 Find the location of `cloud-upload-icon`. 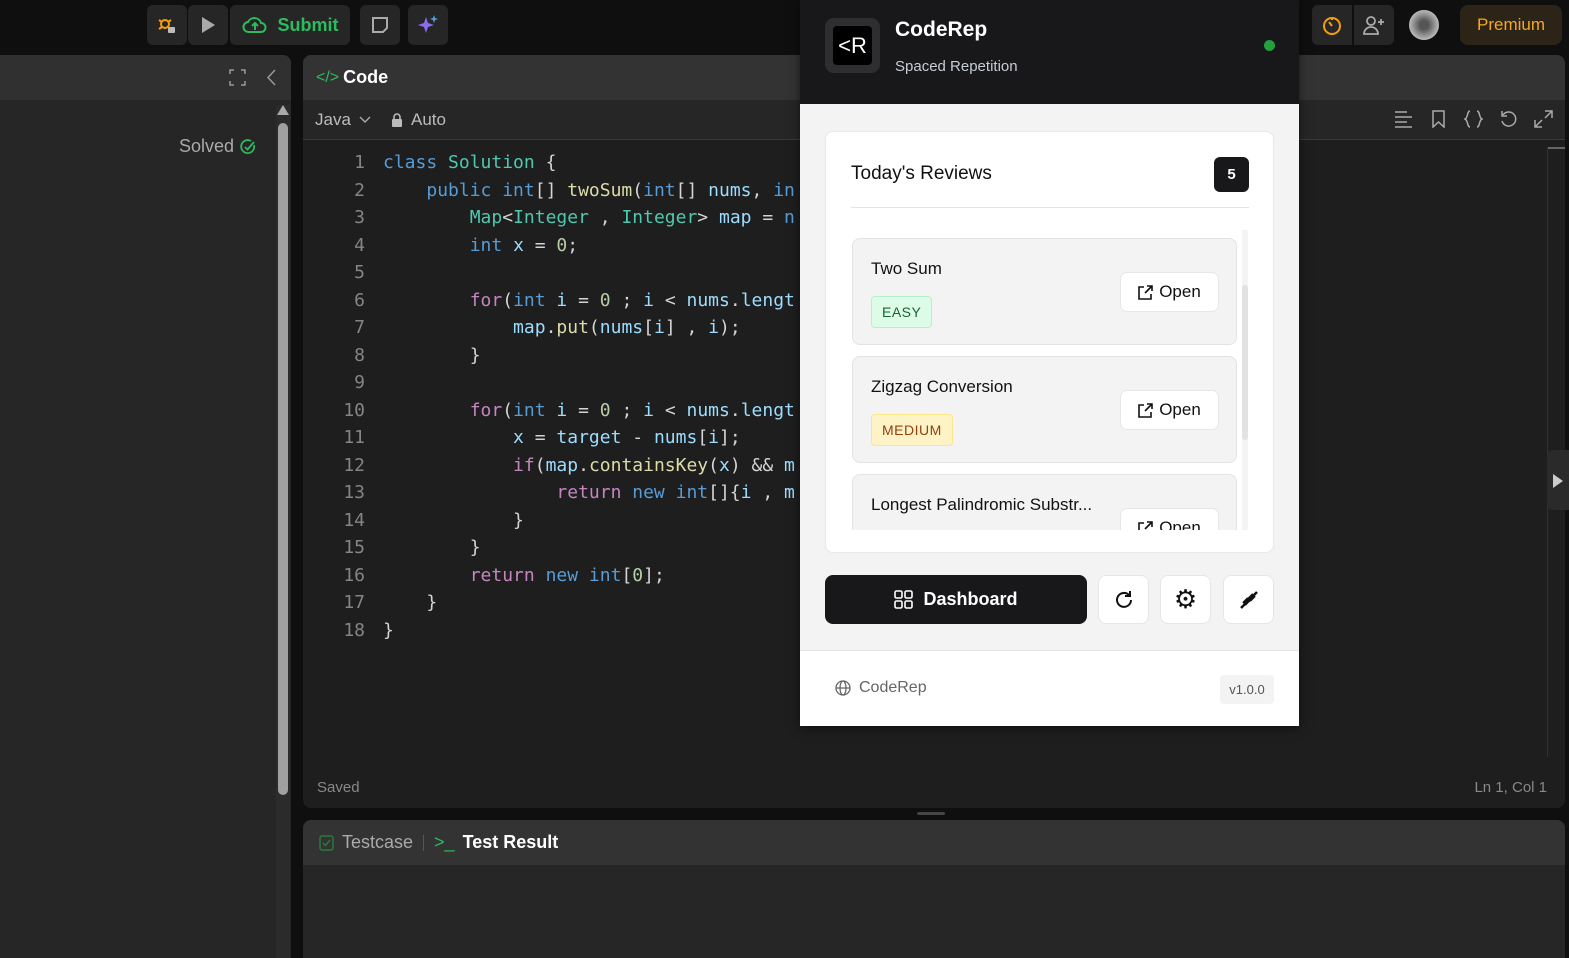

cloud-upload-icon is located at coordinates (253, 25).